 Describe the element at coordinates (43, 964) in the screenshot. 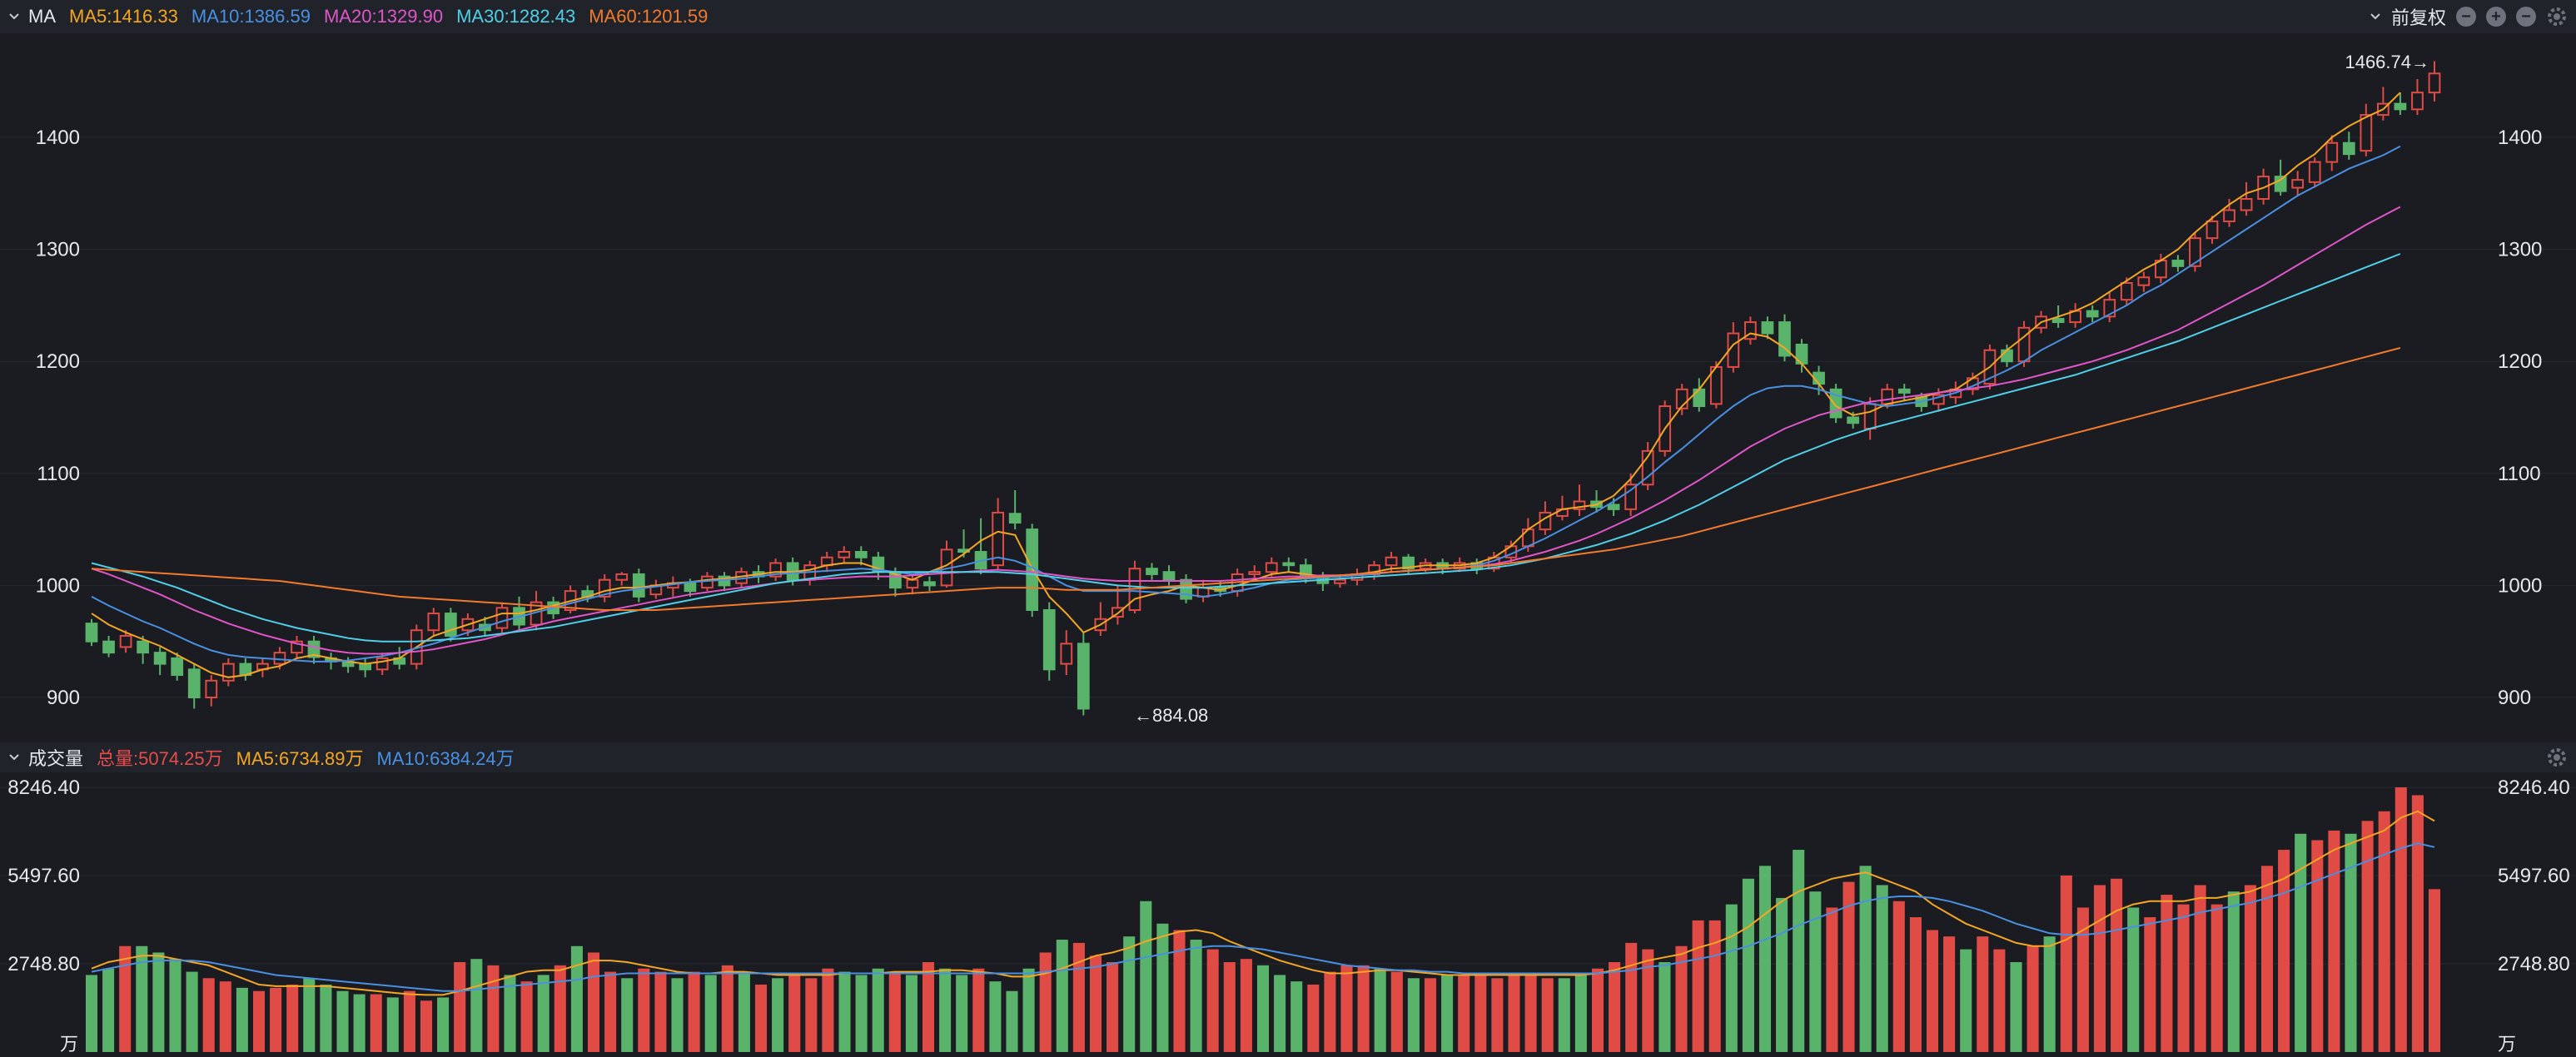

I see `volume-tick-left: 2748.80` at that location.